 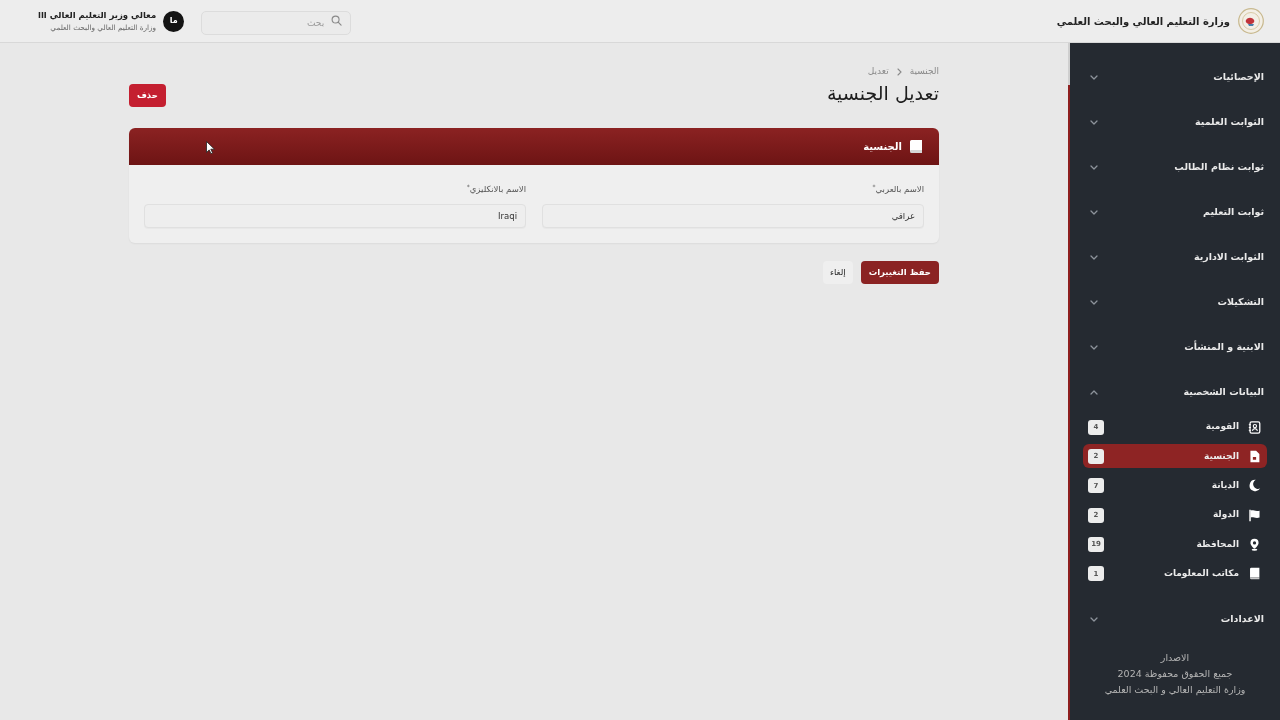 What do you see at coordinates (1175, 673) in the screenshot?
I see `footer-text: جميع الحقوق محفوظة 2024` at bounding box center [1175, 673].